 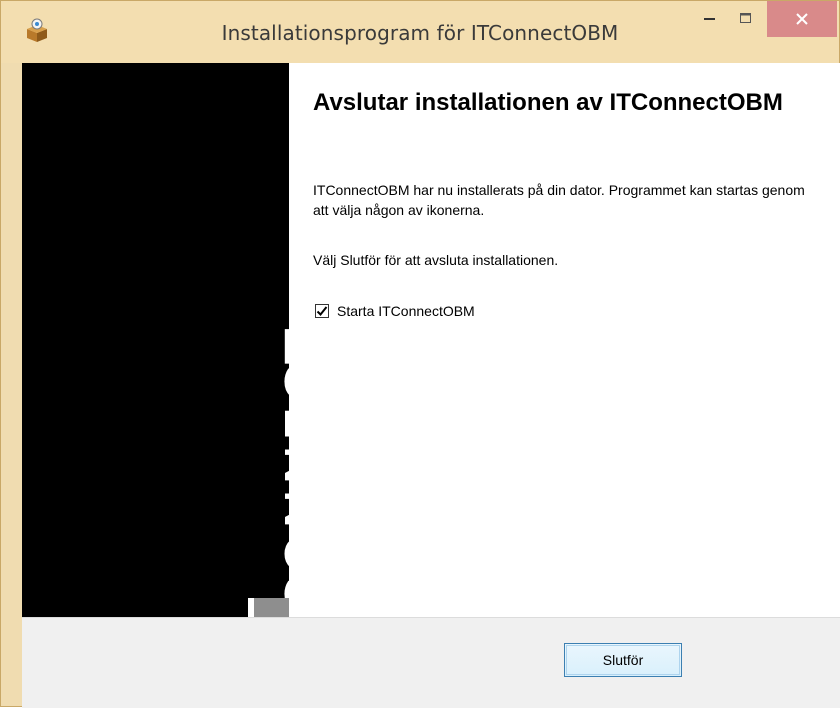 I want to click on finish-button: Slutför, so click(x=623, y=660).